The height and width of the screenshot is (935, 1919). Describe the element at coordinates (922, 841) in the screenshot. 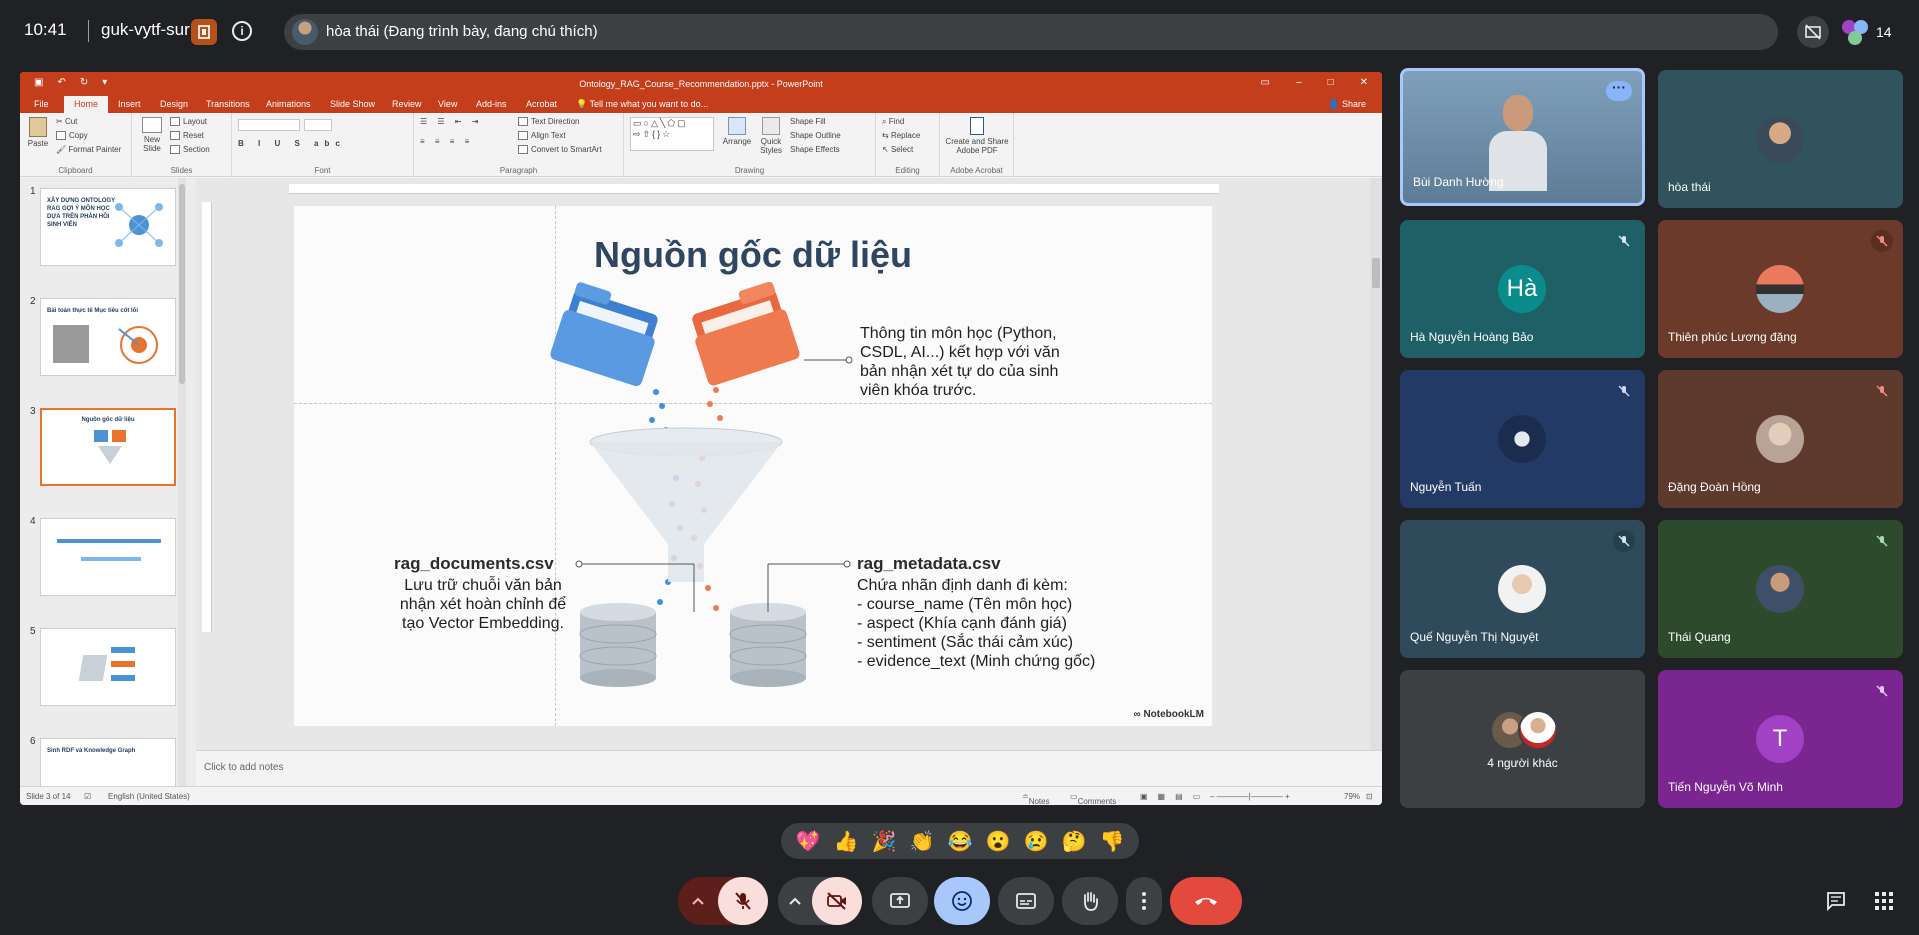

I see `reaction-clap: 👏` at that location.